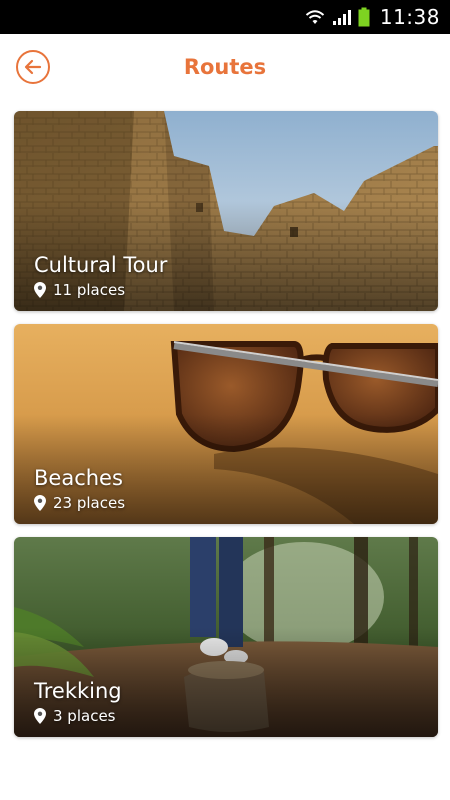 This screenshot has width=450, height=800. Describe the element at coordinates (78, 478) in the screenshot. I see `route-title: Beaches` at that location.